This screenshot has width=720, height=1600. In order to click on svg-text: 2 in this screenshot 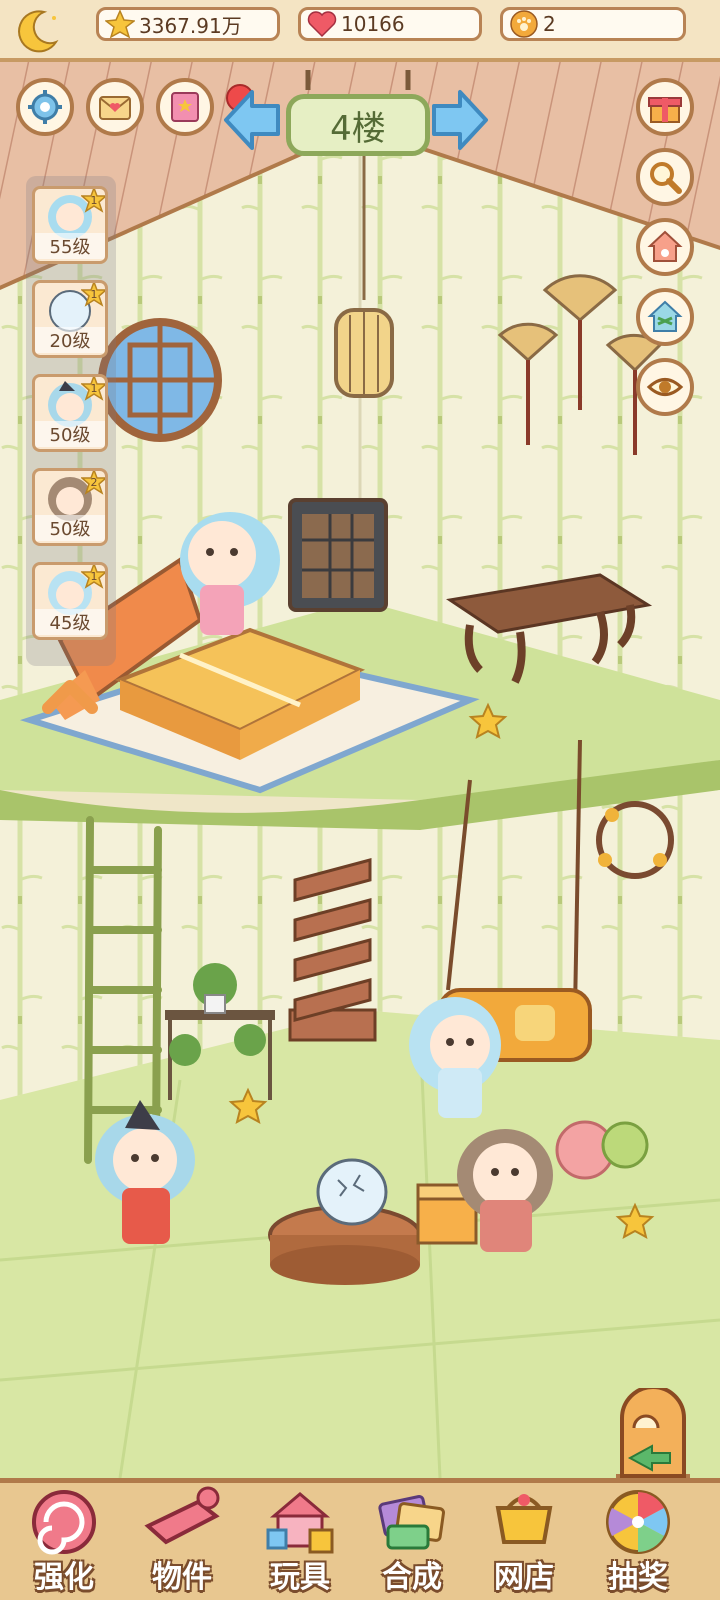, I will do `click(94, 482)`.